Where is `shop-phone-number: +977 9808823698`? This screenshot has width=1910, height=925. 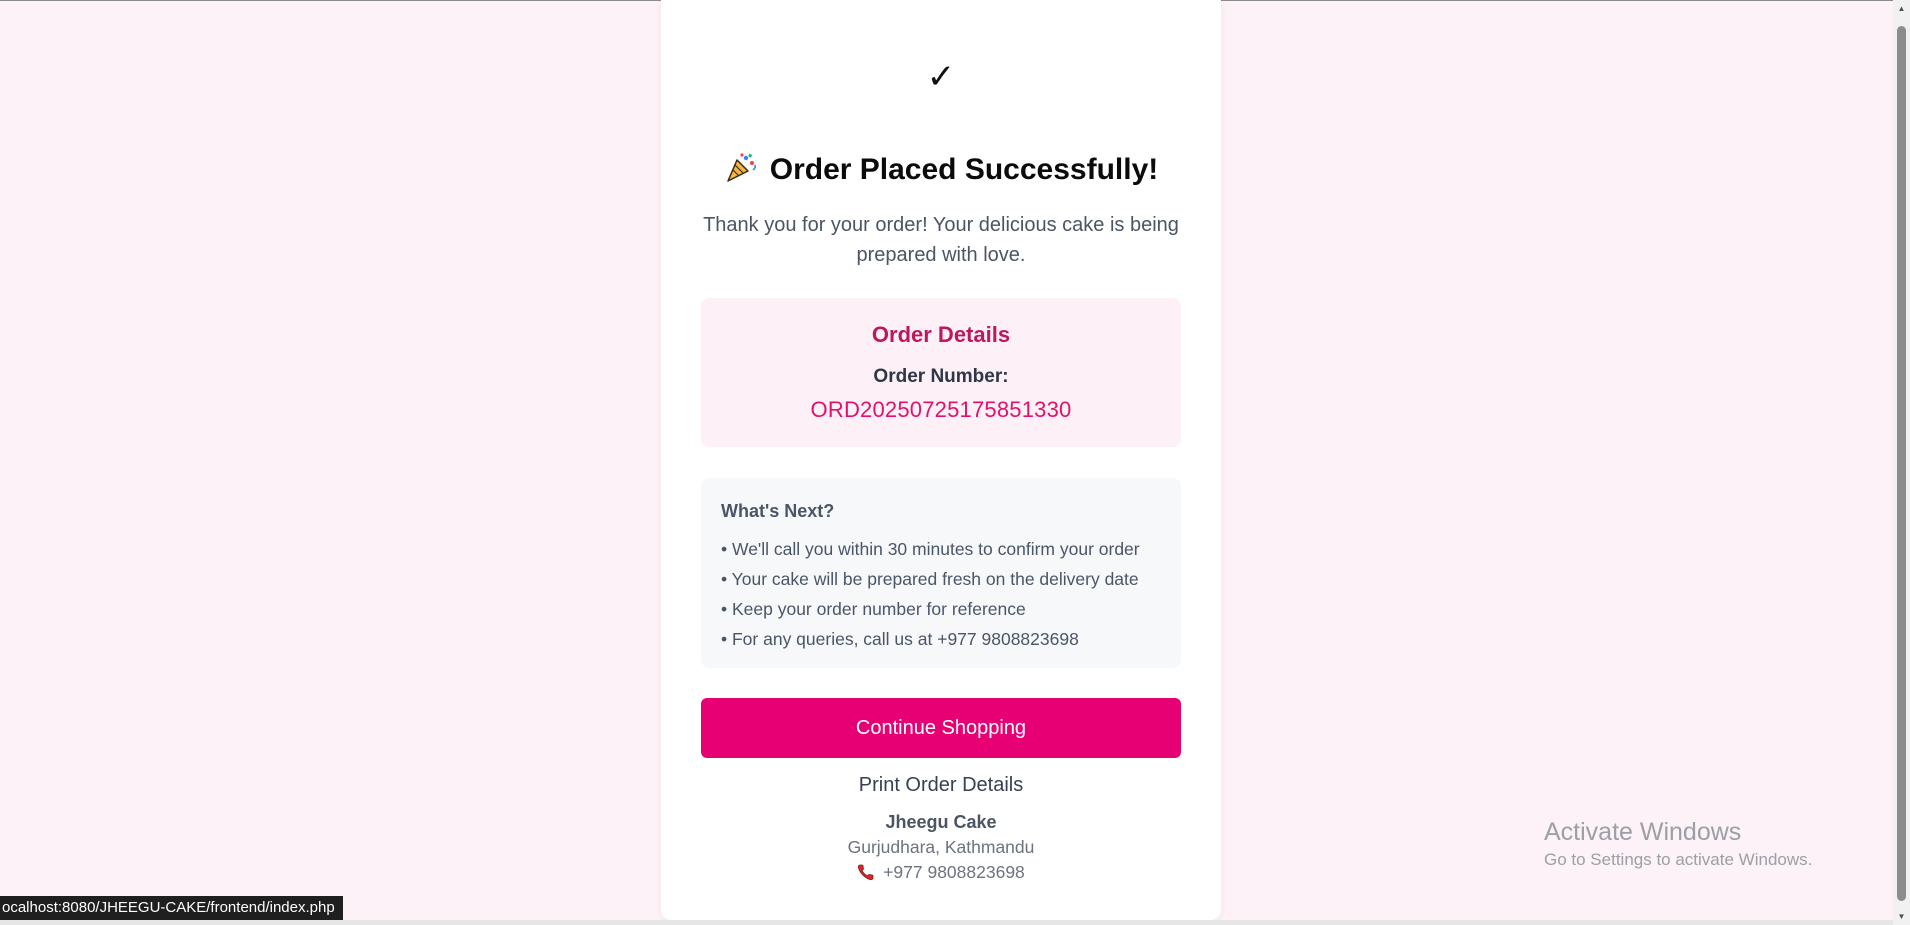 shop-phone-number: +977 9808823698 is located at coordinates (954, 872).